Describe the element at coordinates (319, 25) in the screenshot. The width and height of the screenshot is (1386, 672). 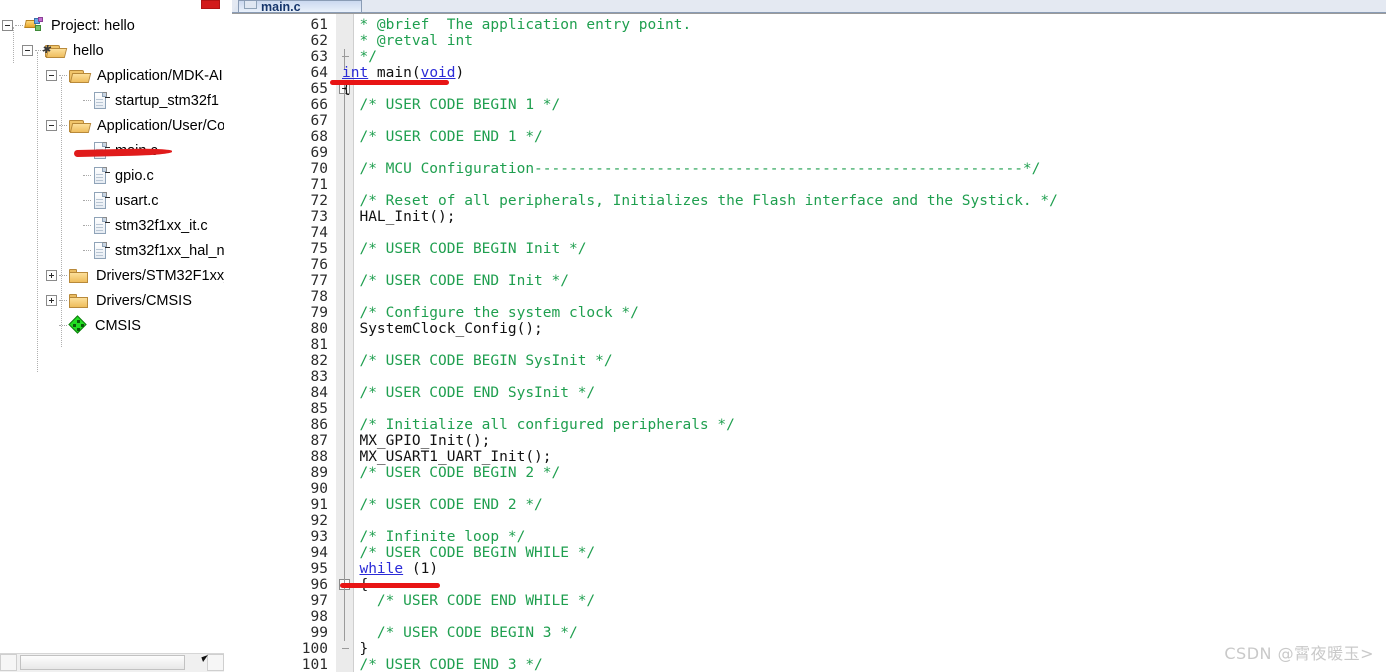
I see `line-number: 61` at that location.